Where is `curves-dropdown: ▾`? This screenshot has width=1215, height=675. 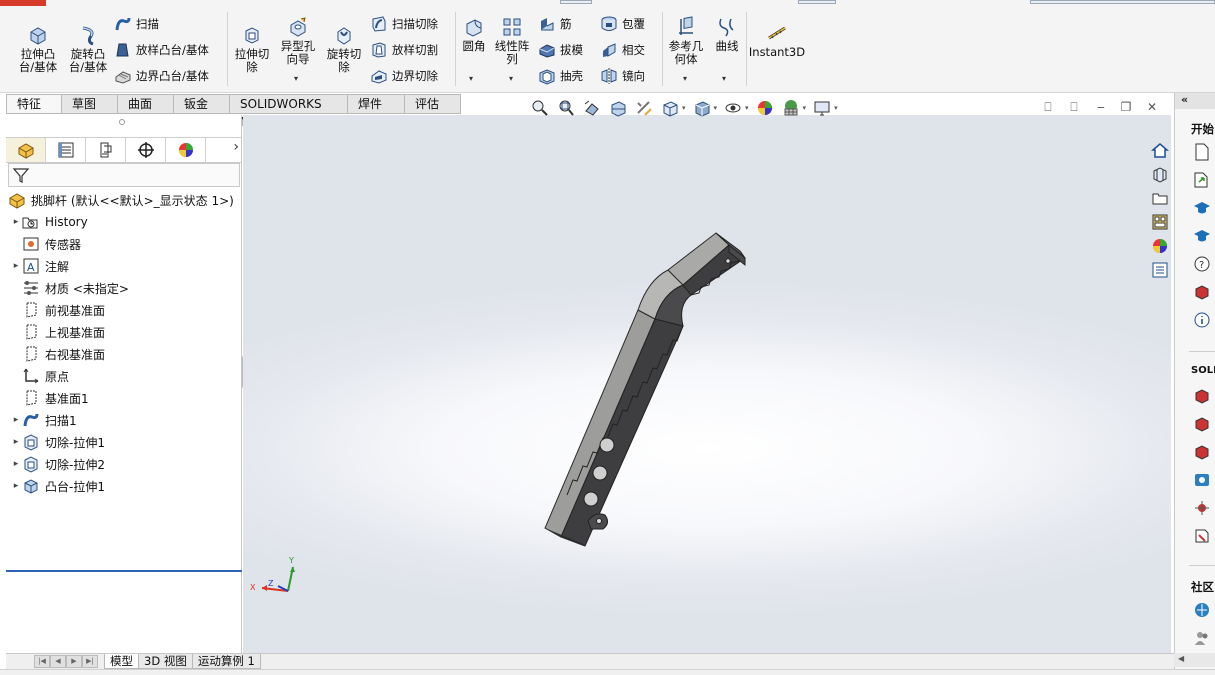
curves-dropdown: ▾ is located at coordinates (724, 78).